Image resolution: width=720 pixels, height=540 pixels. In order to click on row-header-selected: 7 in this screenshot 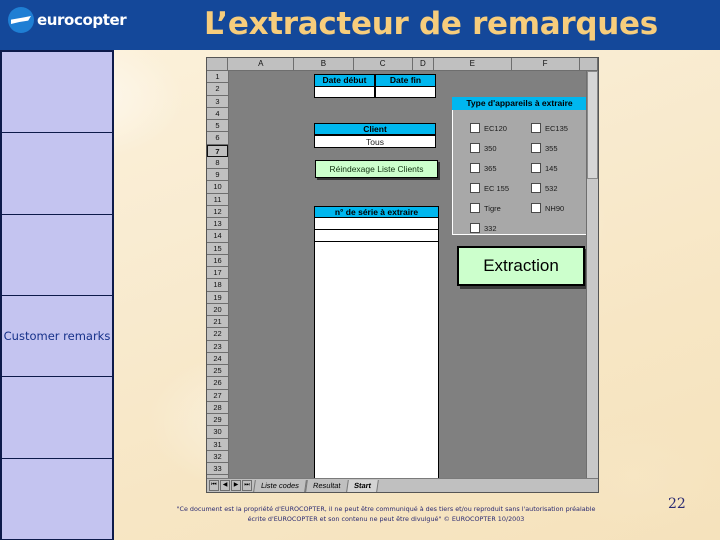, I will do `click(217, 150)`.